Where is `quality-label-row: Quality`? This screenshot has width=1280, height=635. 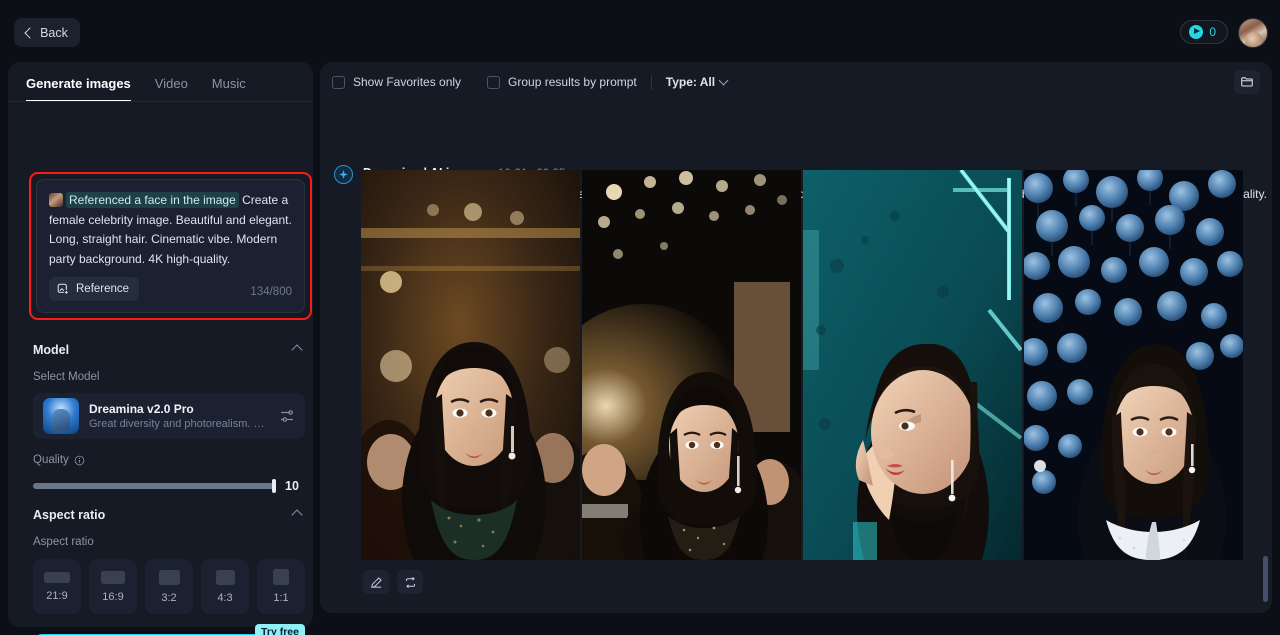 quality-label-row: Quality is located at coordinates (59, 460).